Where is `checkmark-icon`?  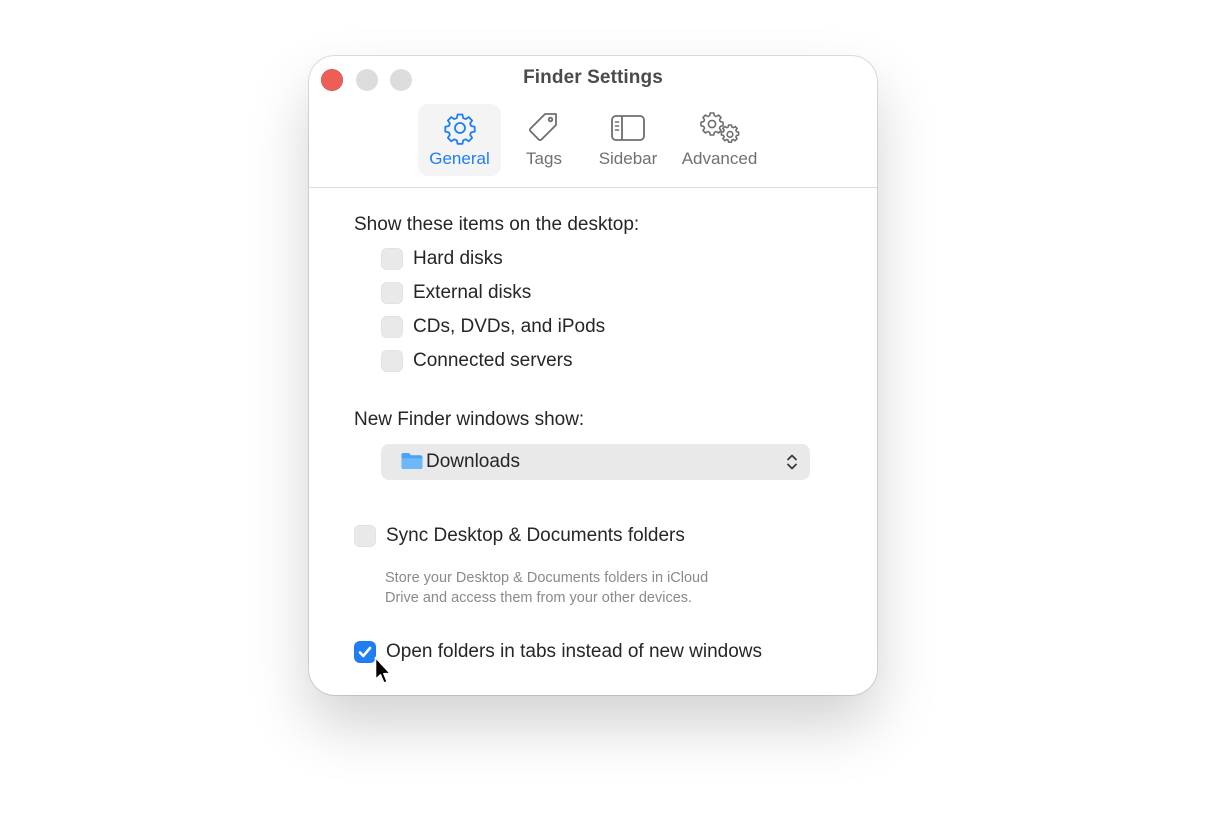 checkmark-icon is located at coordinates (365, 652).